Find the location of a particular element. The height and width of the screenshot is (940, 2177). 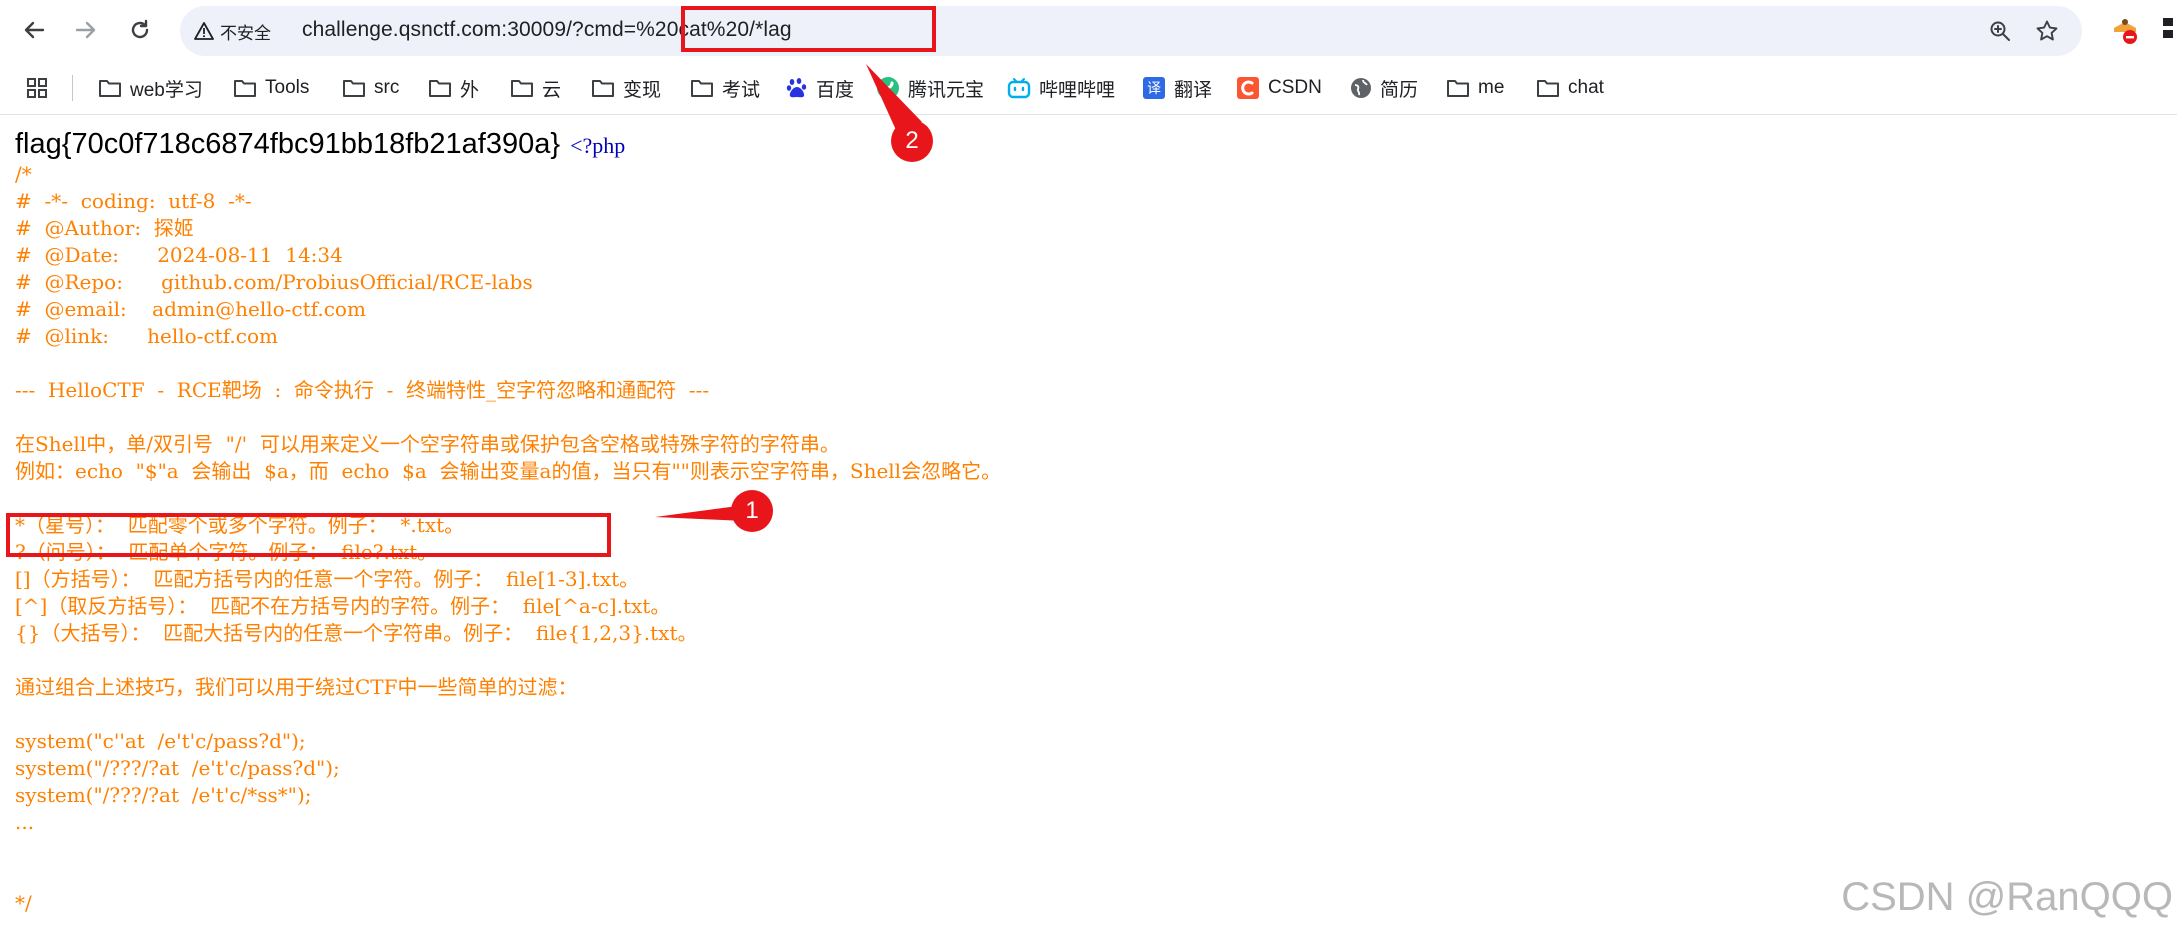

watermark: CSDN @RanQQQ is located at coordinates (2007, 897).